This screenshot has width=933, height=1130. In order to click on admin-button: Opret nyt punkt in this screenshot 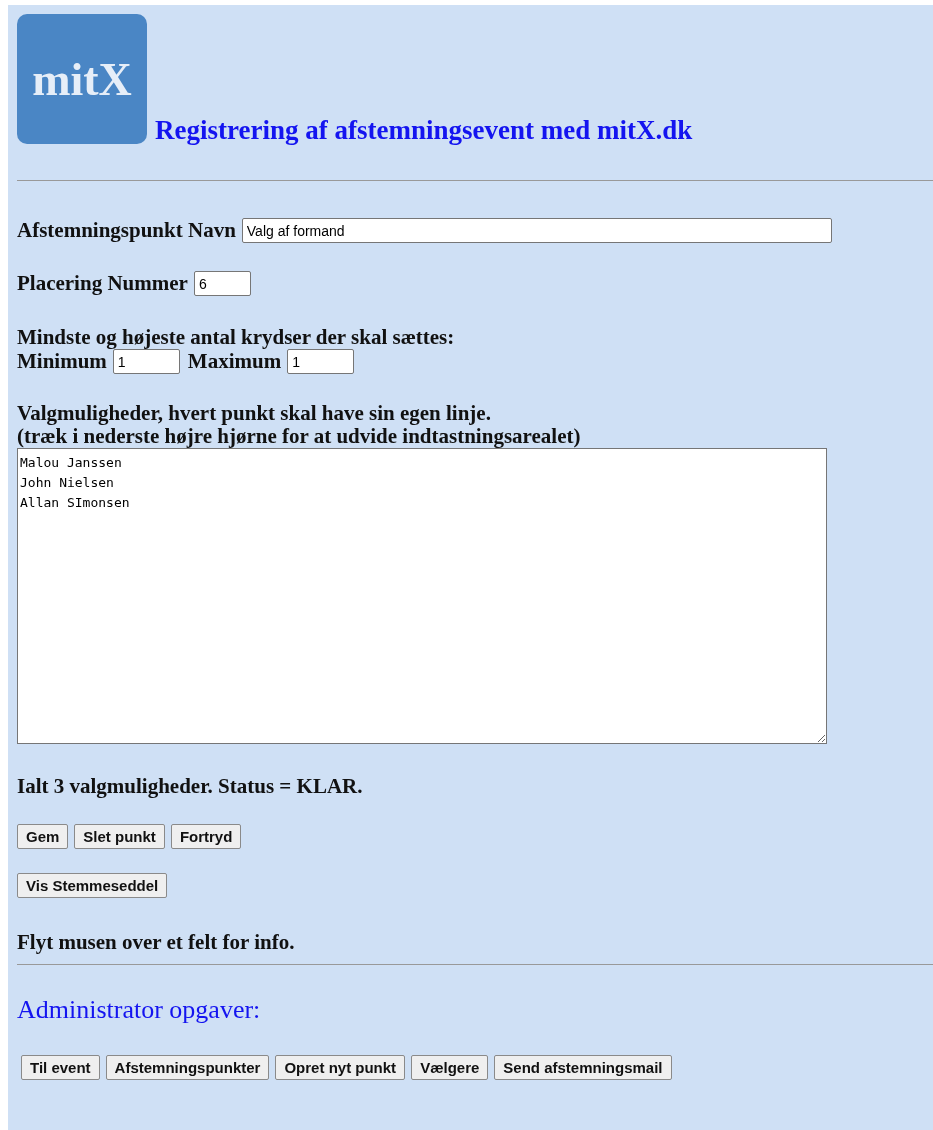, I will do `click(340, 1067)`.